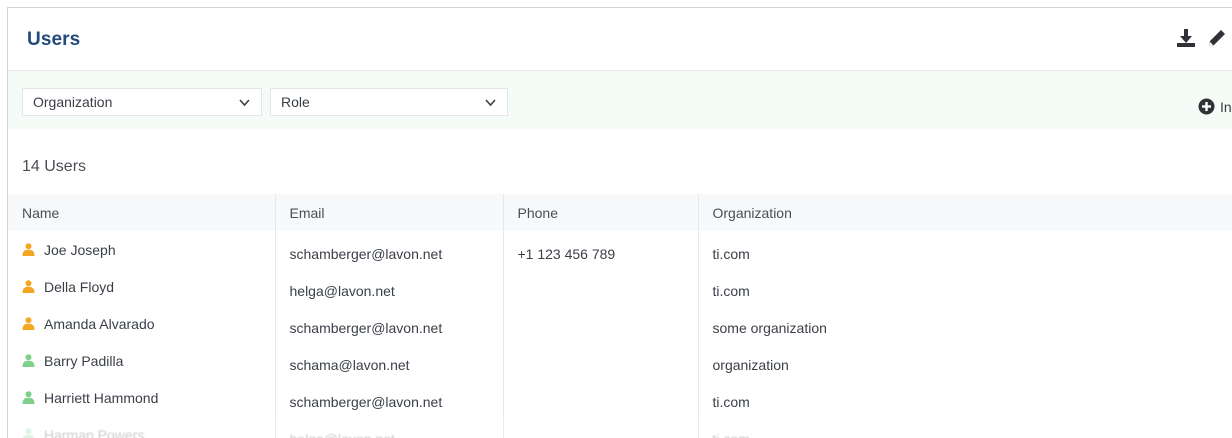 The height and width of the screenshot is (438, 1232). I want to click on cell-email: schama@lavon.net, so click(389, 360).